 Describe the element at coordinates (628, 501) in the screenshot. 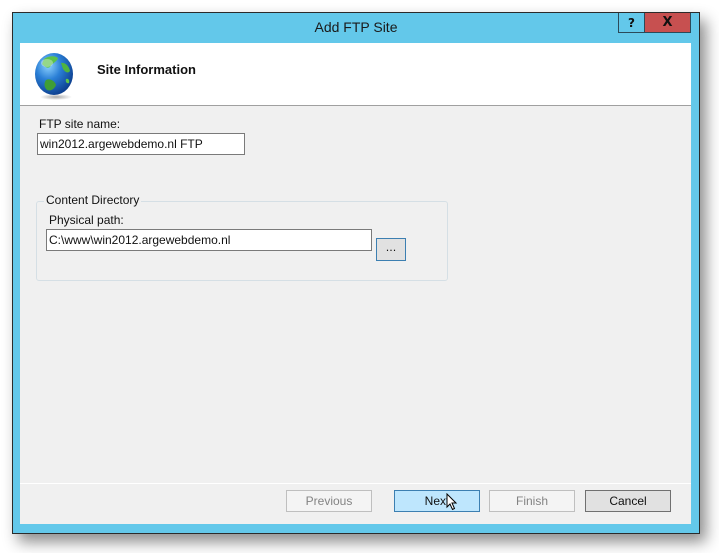

I see `cancel-button: Cancel` at that location.